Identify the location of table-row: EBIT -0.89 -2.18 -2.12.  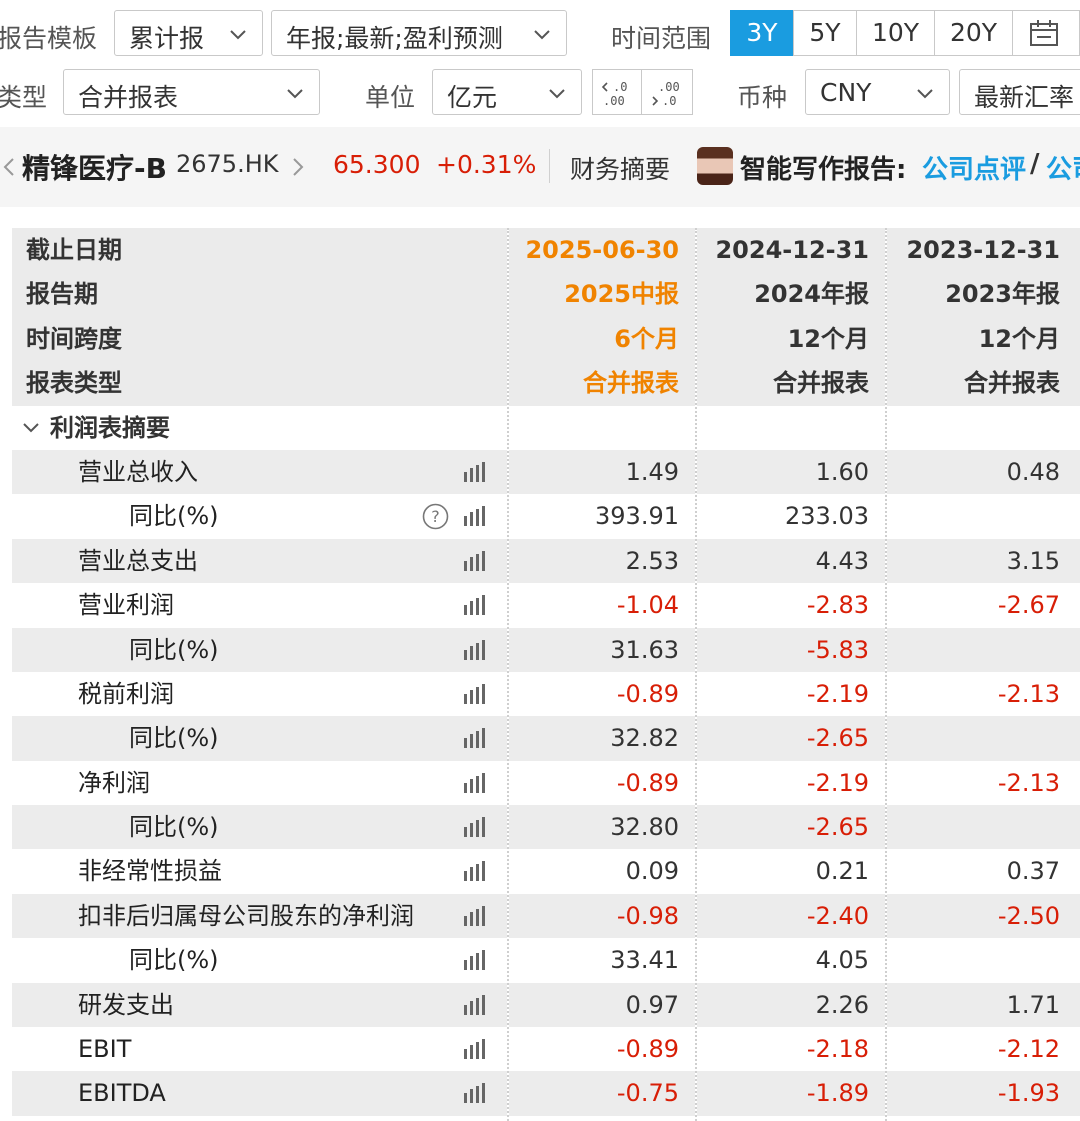
(546, 1049).